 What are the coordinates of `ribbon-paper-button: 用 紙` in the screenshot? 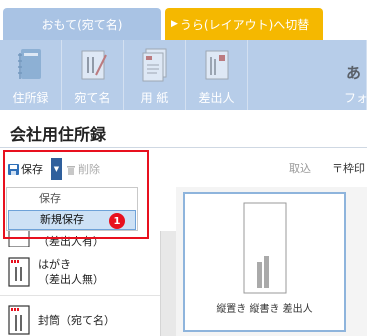 It's located at (155, 75).